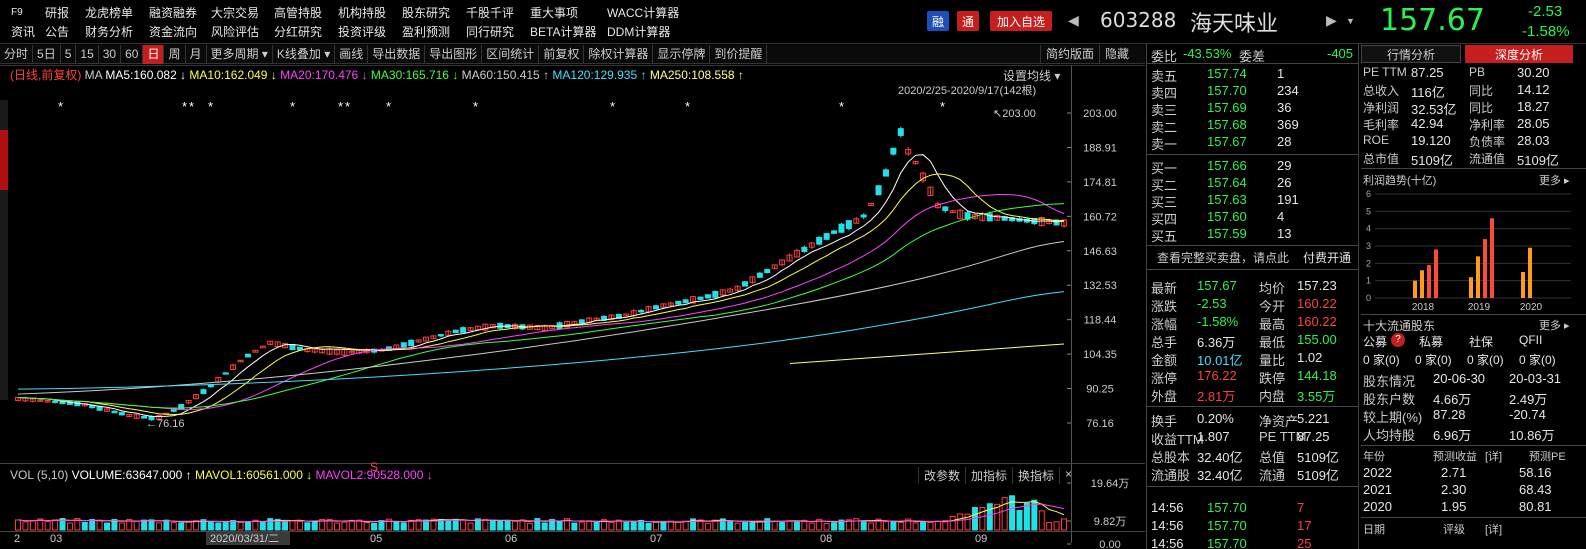 The width and height of the screenshot is (1586, 549). I want to click on menu-item-row2-5: 分红研究, so click(298, 31).